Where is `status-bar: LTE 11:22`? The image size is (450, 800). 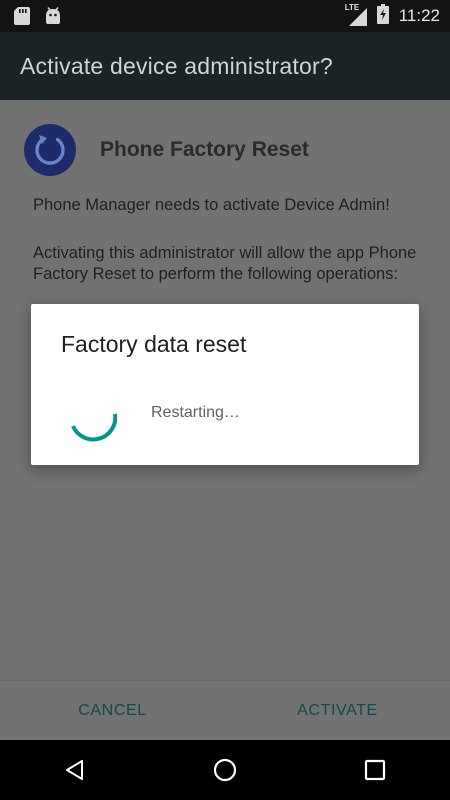
status-bar: LTE 11:22 is located at coordinates (225, 16).